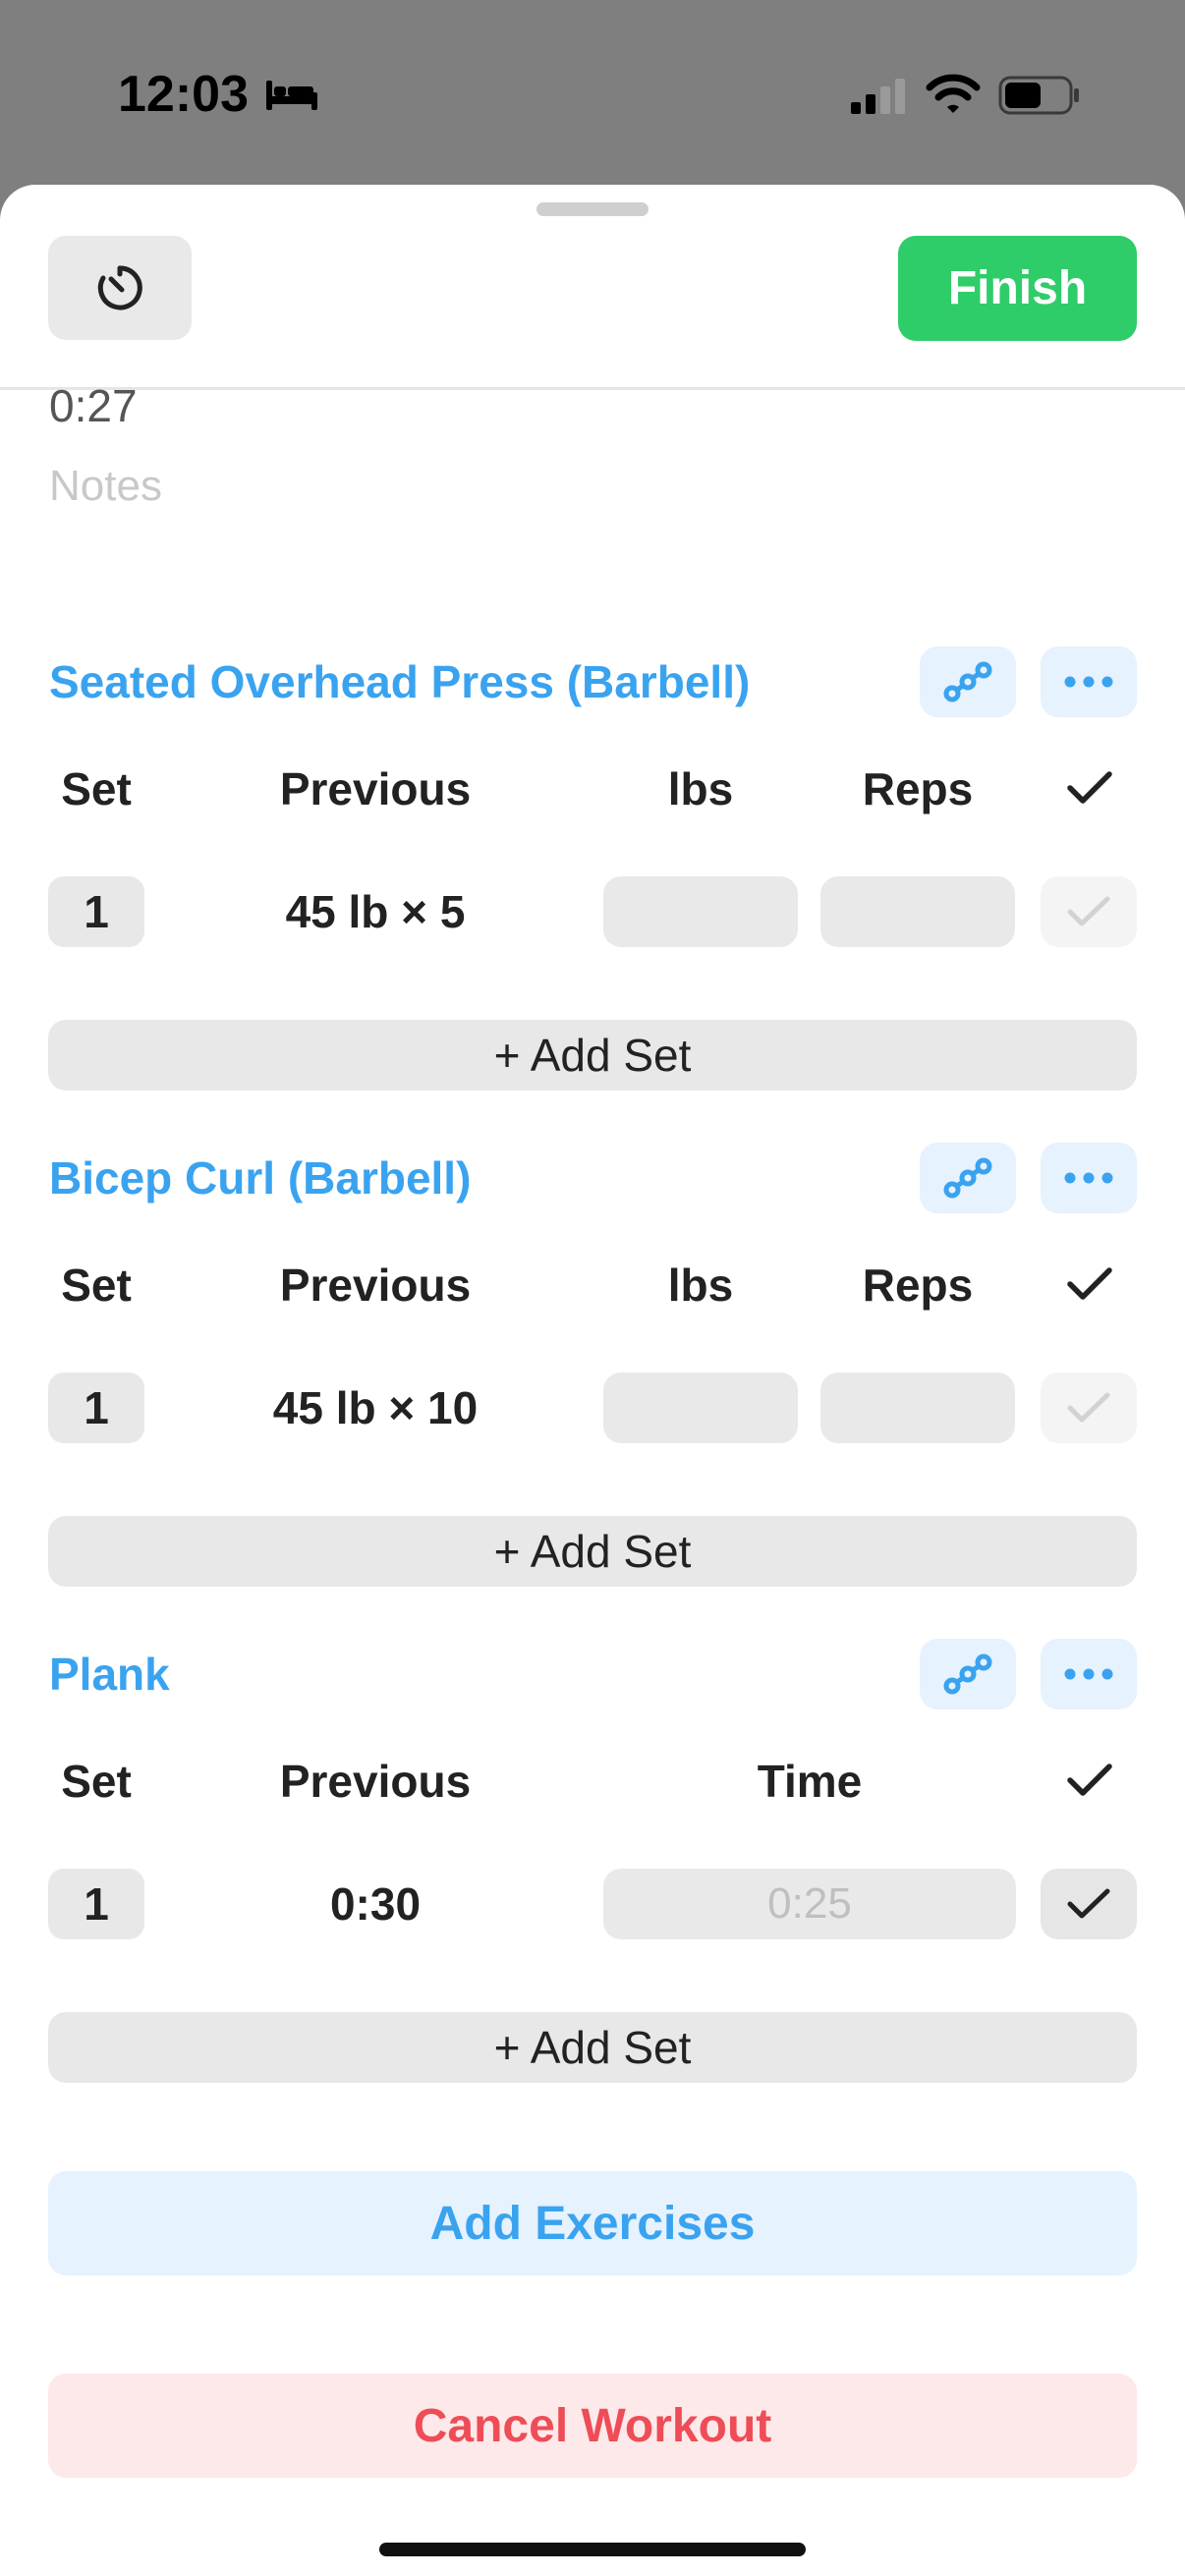  Describe the element at coordinates (954, 93) in the screenshot. I see `wifi-icon` at that location.